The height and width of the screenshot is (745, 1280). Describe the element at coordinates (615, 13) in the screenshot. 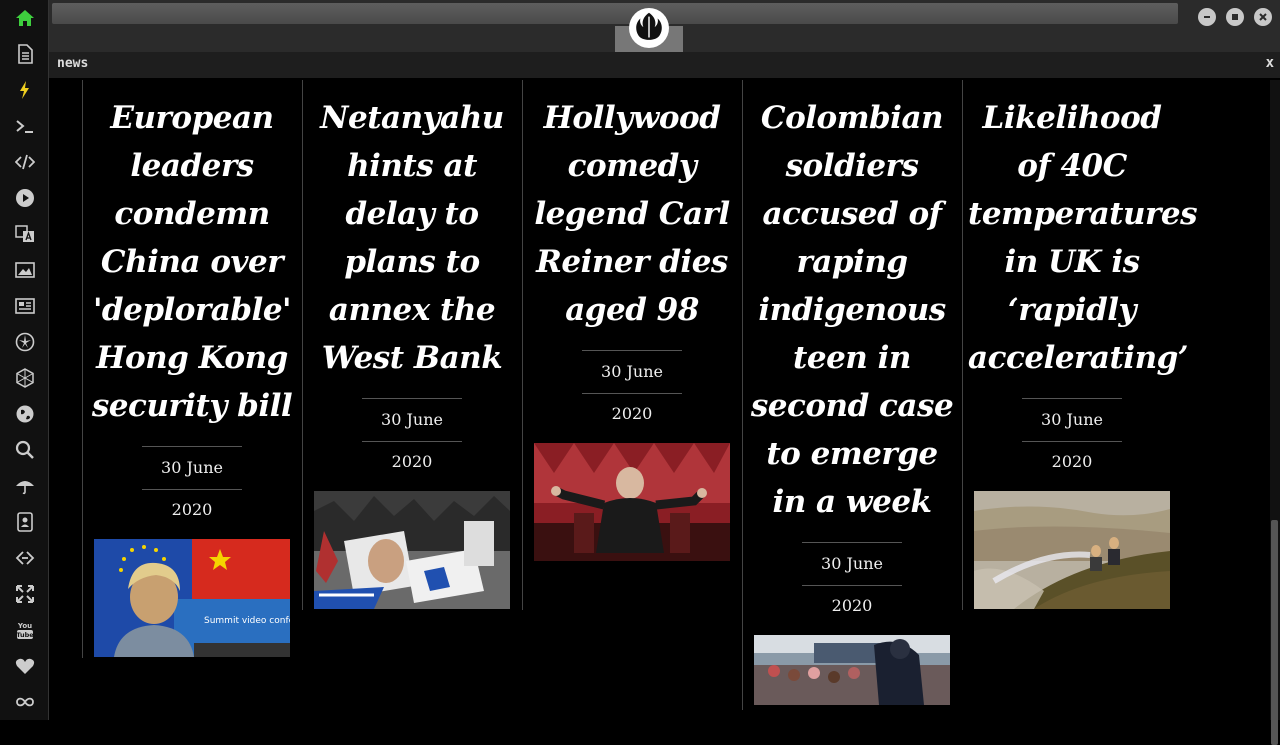

I see `address-bar` at that location.